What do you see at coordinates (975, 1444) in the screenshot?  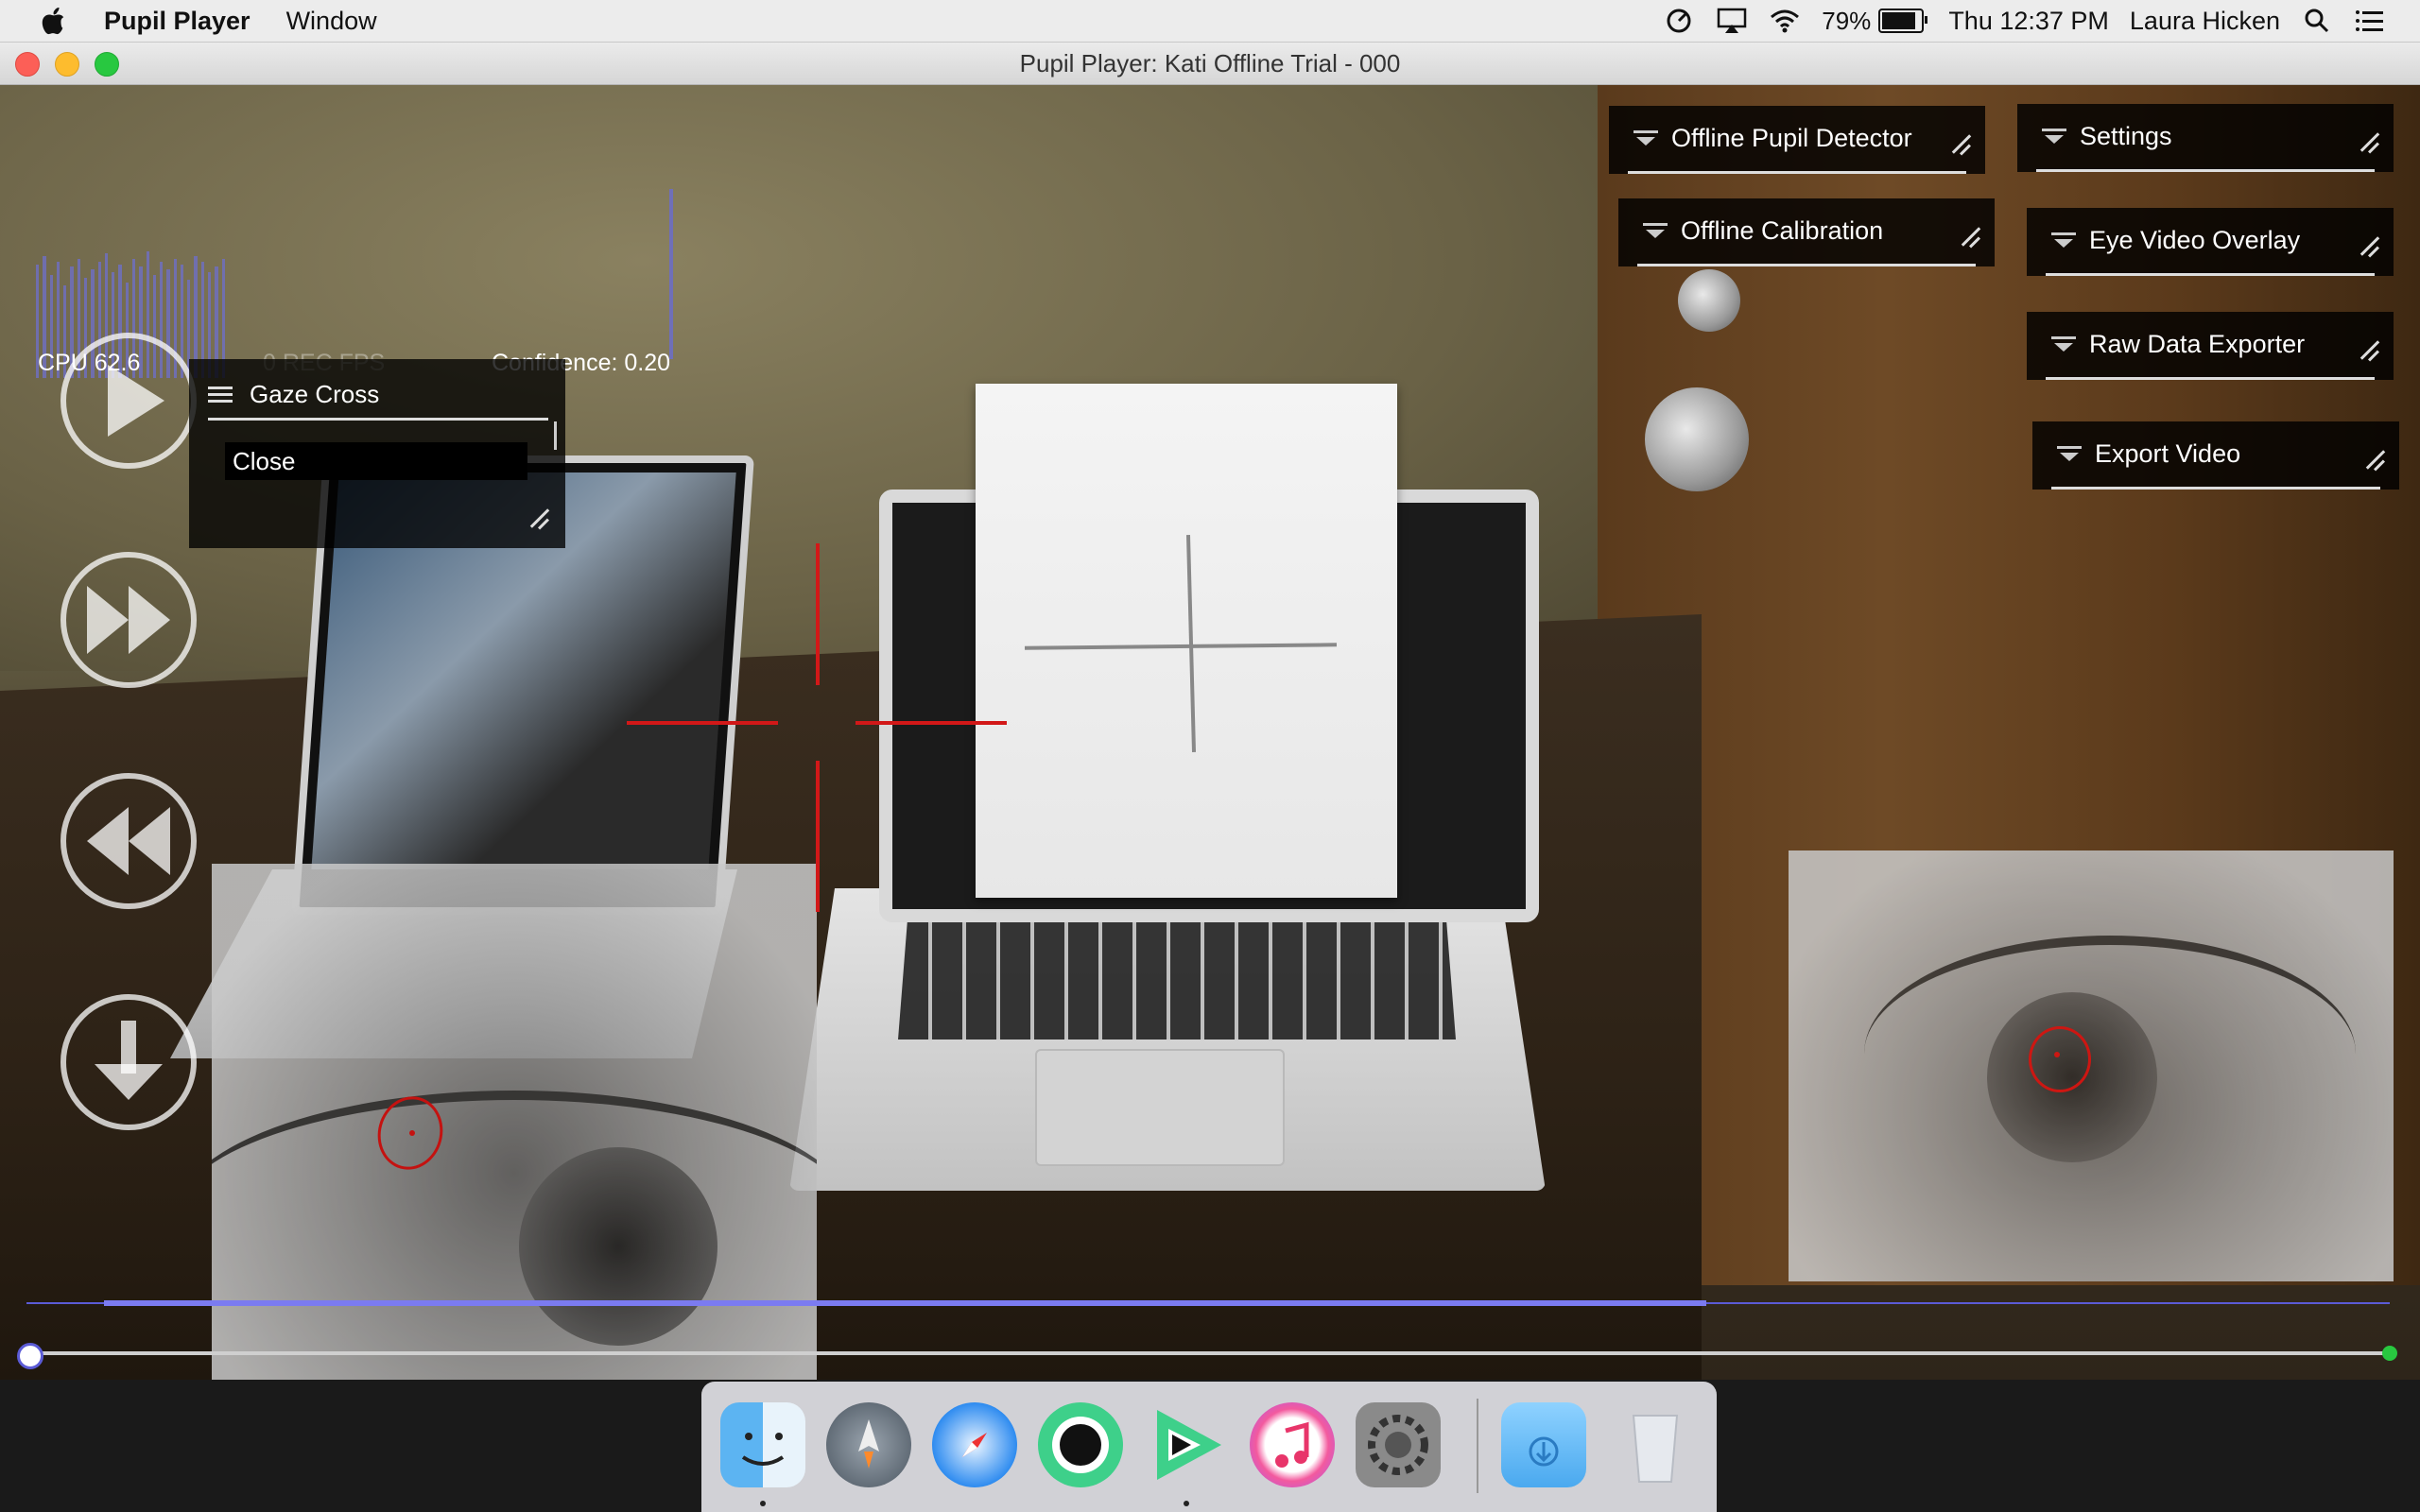 I see `safari-icon` at bounding box center [975, 1444].